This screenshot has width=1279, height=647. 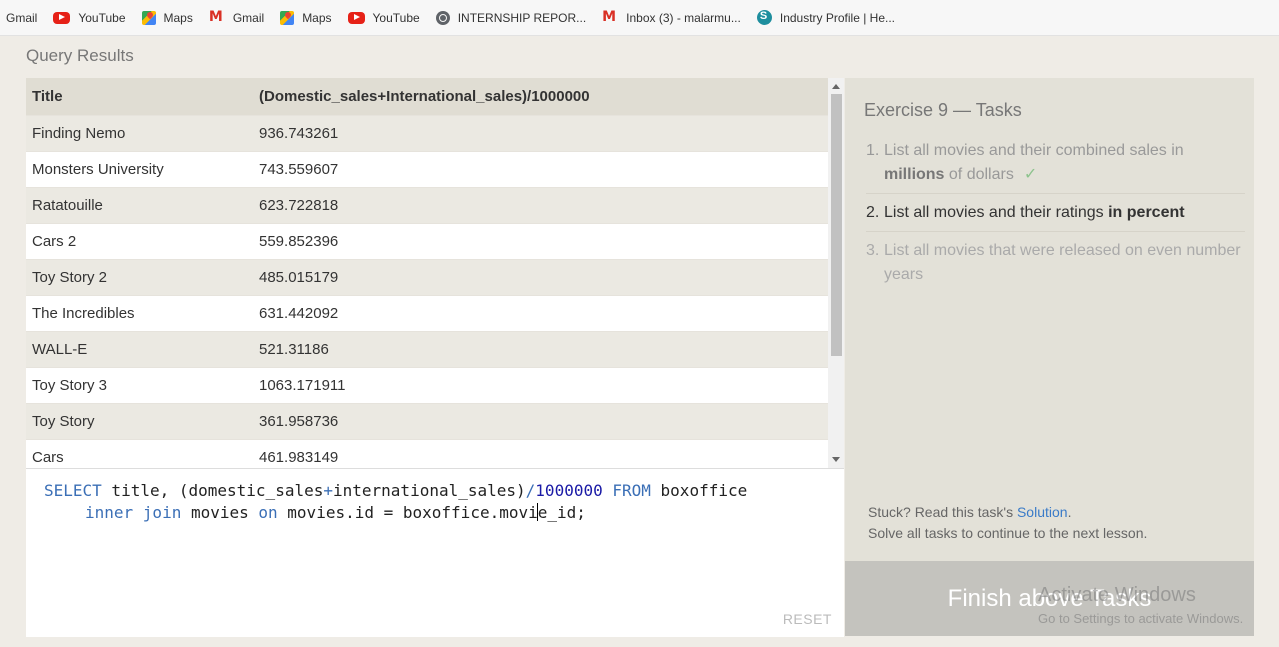 What do you see at coordinates (873, 250) in the screenshot?
I see `task-number: 3.` at bounding box center [873, 250].